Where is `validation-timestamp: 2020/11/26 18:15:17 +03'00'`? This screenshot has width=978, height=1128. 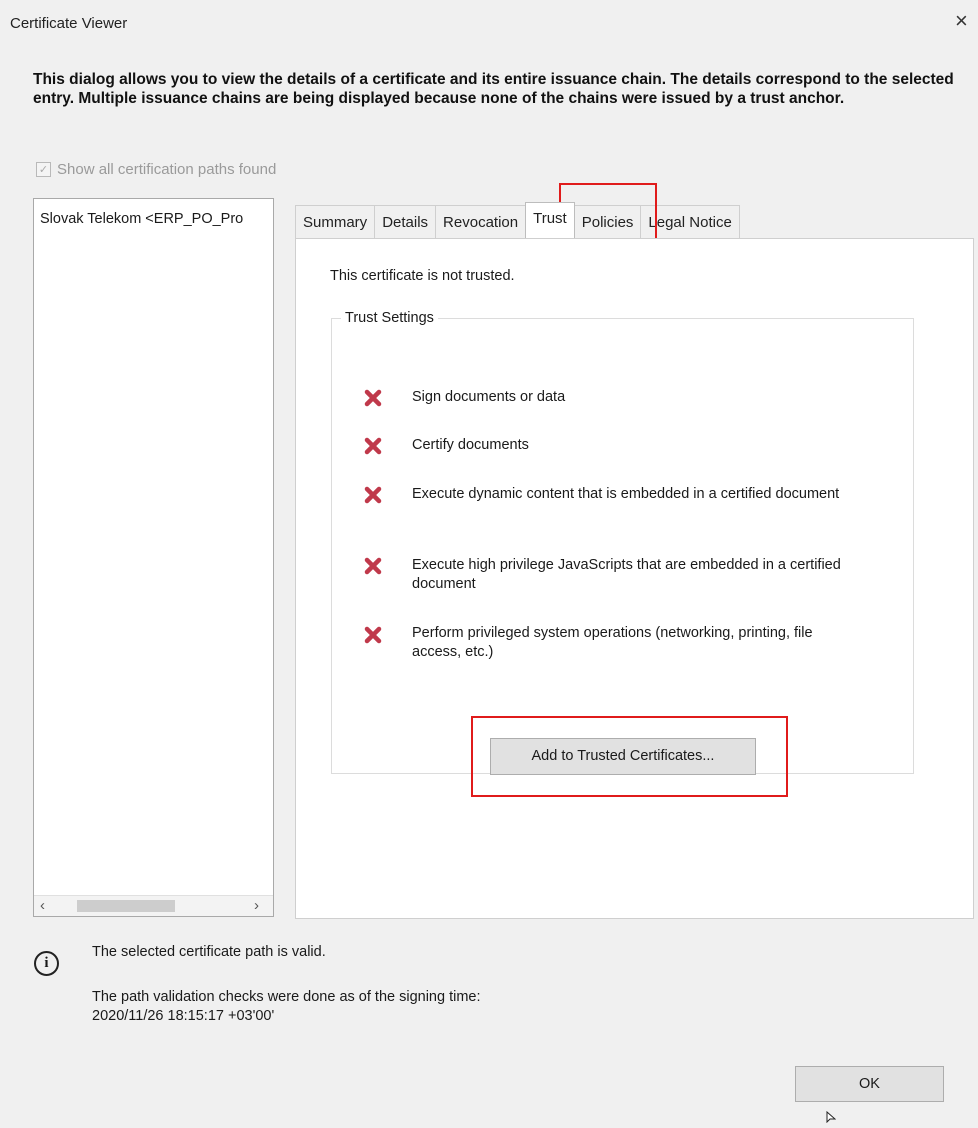
validation-timestamp: 2020/11/26 18:15:17 +03'00' is located at coordinates (183, 1016).